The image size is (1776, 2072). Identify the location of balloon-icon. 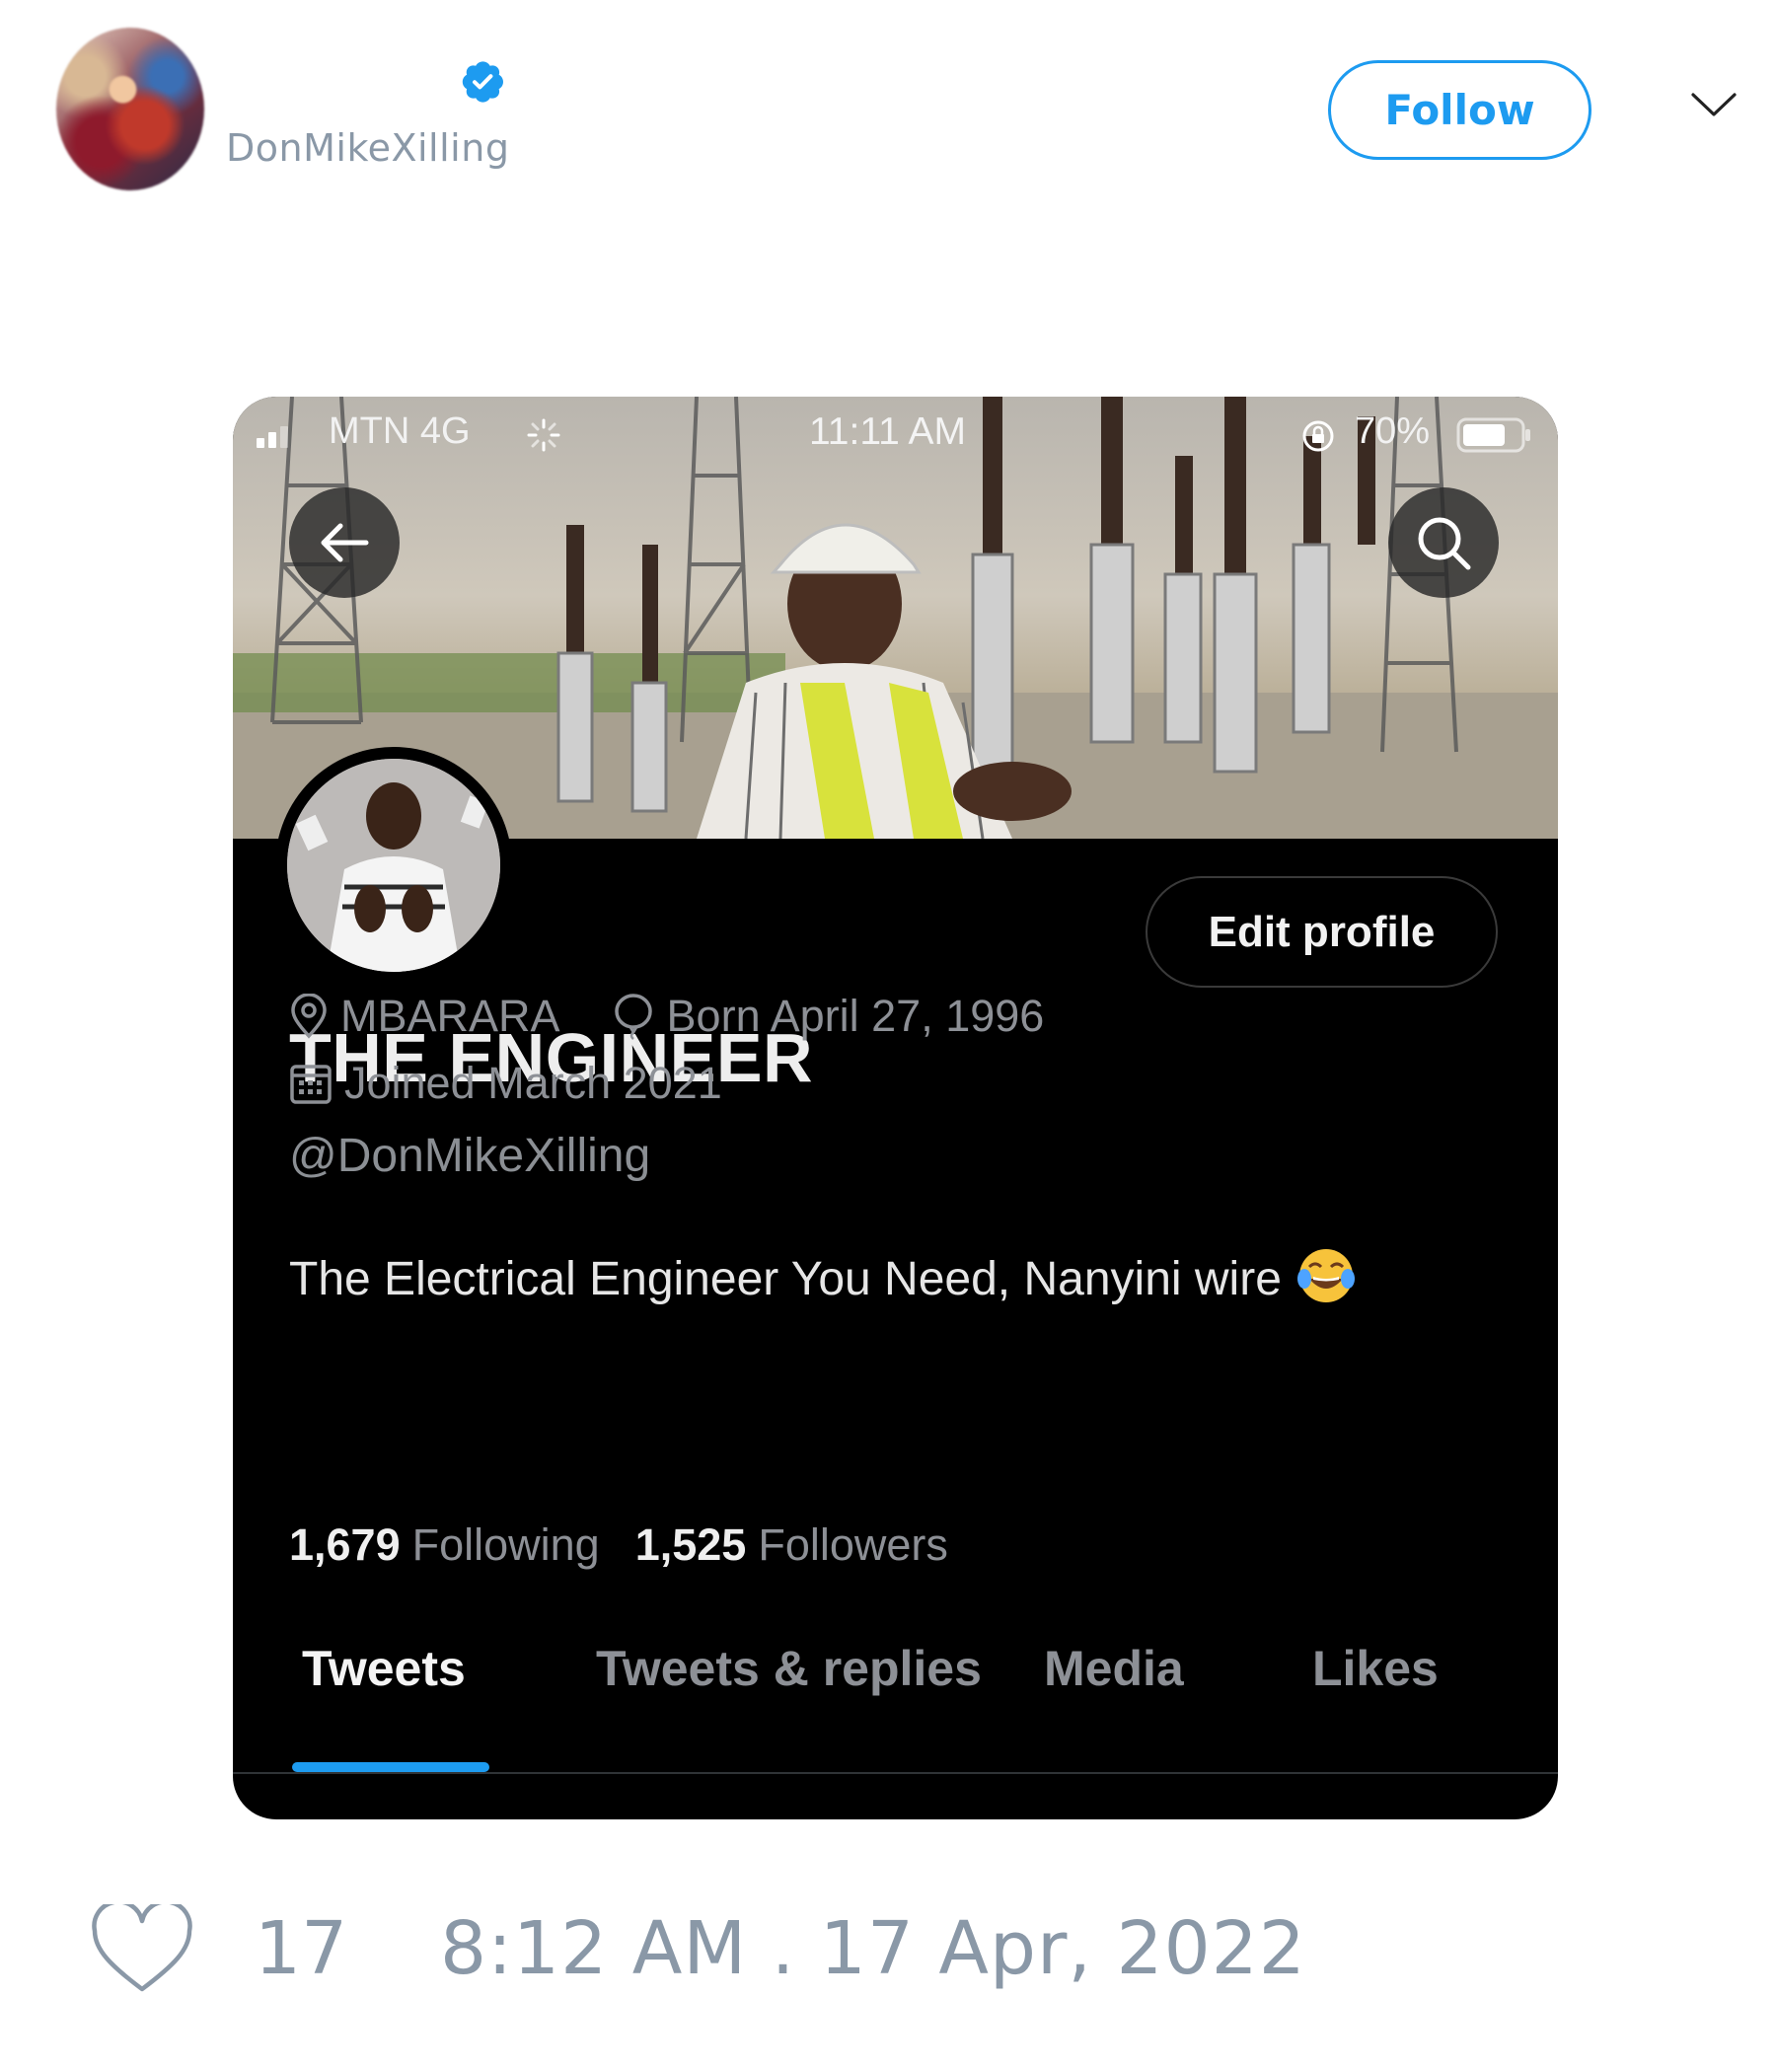
(633, 1017).